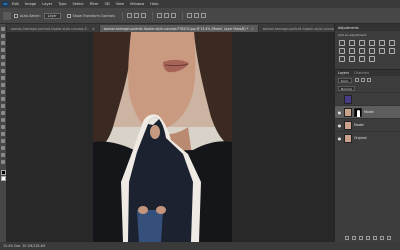  Describe the element at coordinates (62, 4) in the screenshot. I see `menu-type: Type` at that location.